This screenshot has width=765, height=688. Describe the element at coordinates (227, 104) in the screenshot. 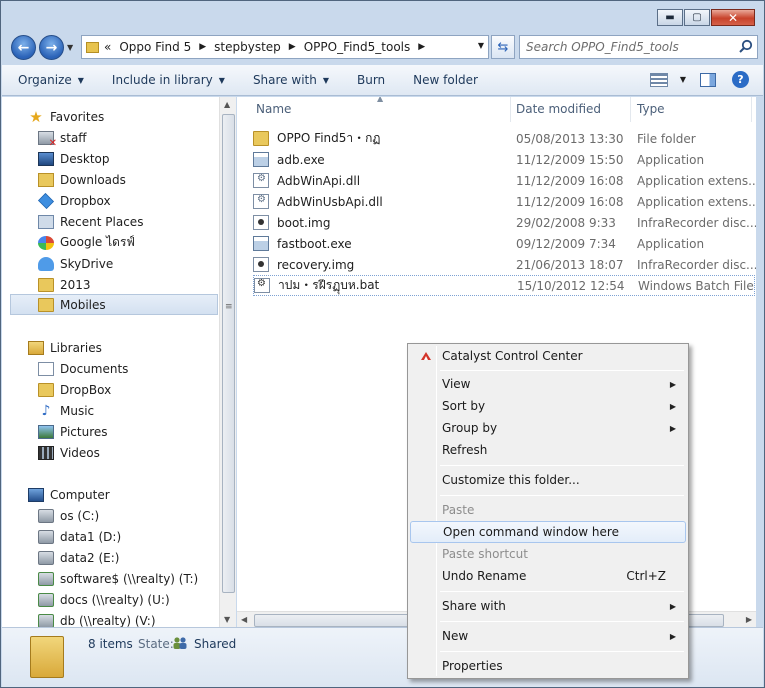

I see `scroll-up-icon: ▲` at that location.